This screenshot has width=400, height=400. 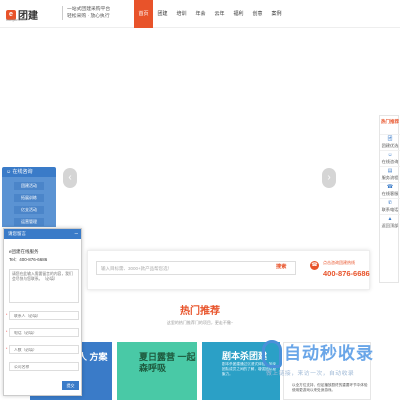 What do you see at coordinates (219, 22) in the screenshot?
I see `nav-item-cloud-annual-meeting: 云年会` at bounding box center [219, 22].